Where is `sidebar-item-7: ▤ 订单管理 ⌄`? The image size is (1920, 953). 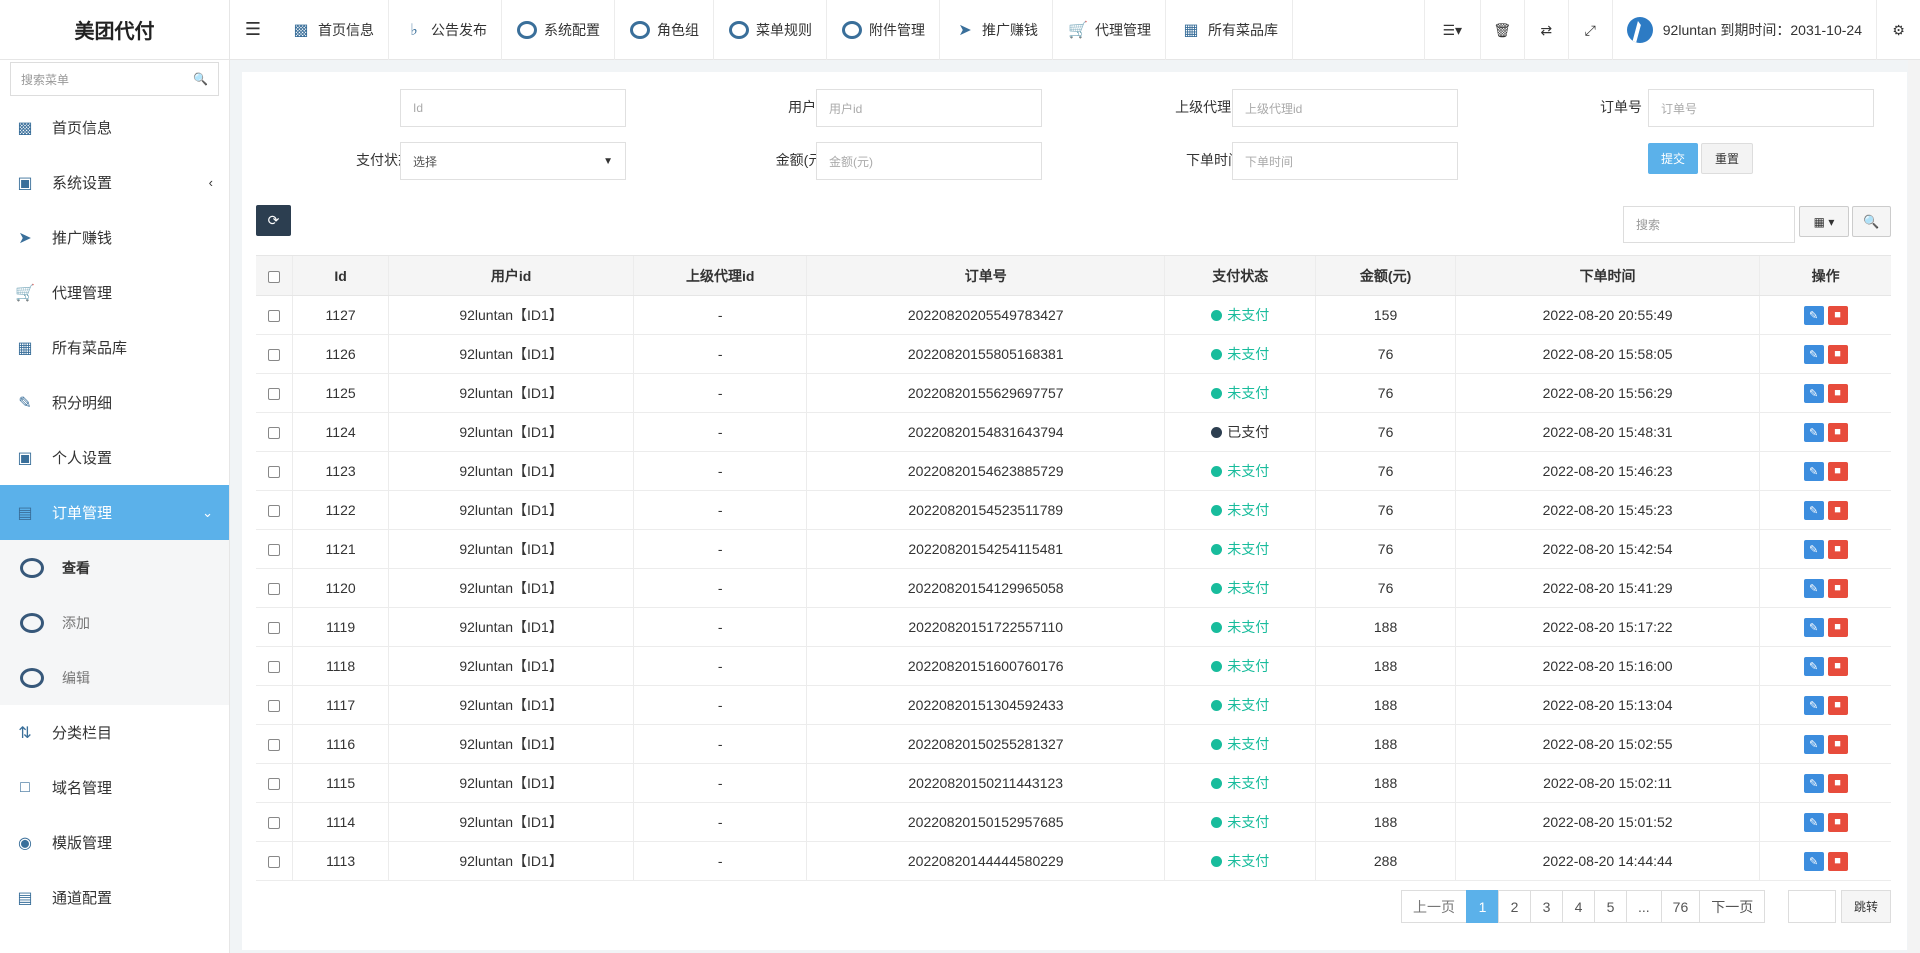
sidebar-item-7: ▤ 订单管理 ⌄ is located at coordinates (114, 512).